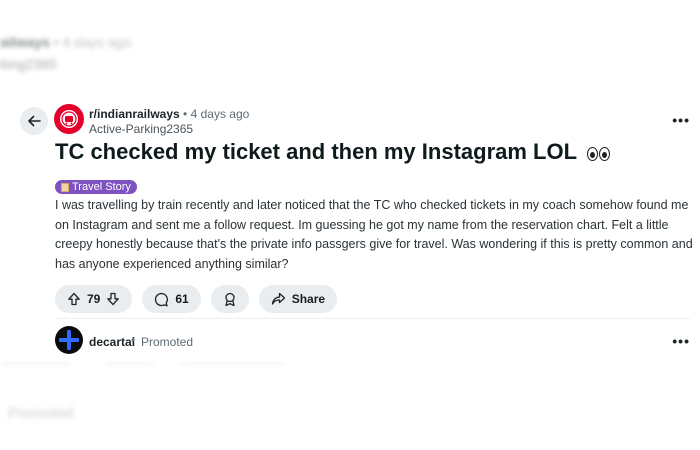 The width and height of the screenshot is (700, 450). I want to click on promoted-label: Promoted, so click(167, 342).